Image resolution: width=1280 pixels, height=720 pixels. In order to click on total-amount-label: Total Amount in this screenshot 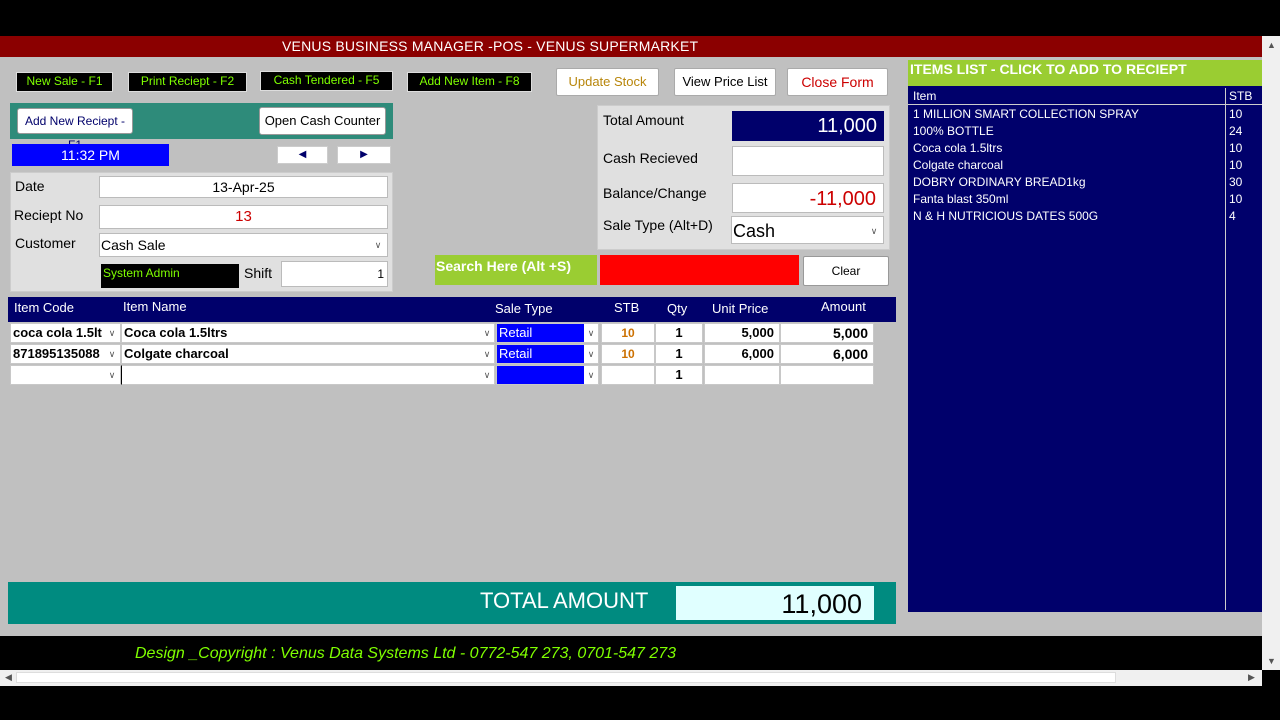, I will do `click(643, 120)`.